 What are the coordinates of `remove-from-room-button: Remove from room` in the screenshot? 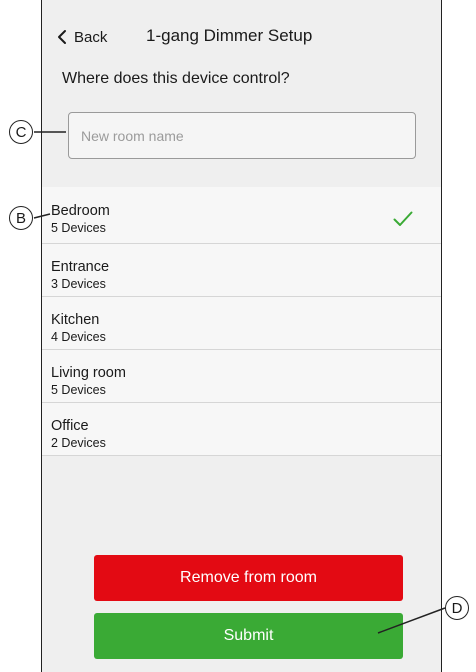 It's located at (248, 578).